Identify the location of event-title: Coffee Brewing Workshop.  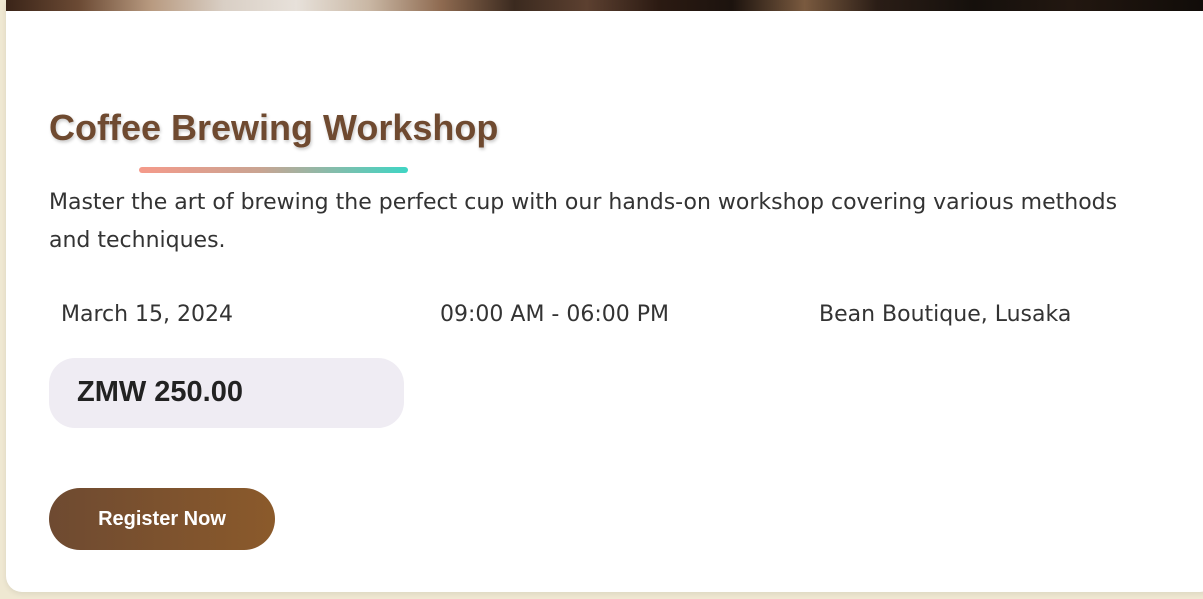
(274, 127).